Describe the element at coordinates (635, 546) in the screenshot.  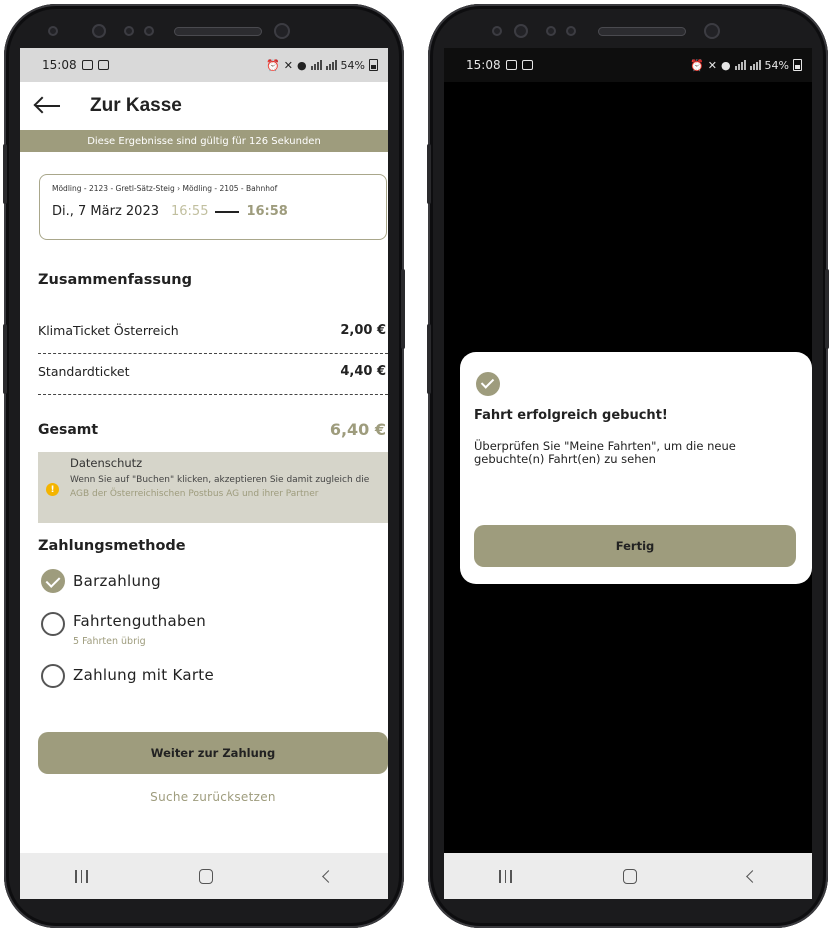
I see `done-button: Fertig` at that location.